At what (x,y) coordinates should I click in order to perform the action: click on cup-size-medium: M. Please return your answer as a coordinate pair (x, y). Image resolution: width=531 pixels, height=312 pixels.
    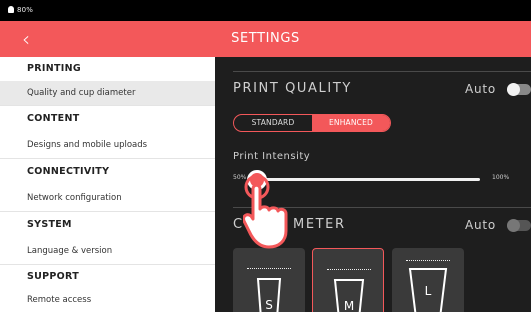
    Looking at the image, I should click on (348, 280).